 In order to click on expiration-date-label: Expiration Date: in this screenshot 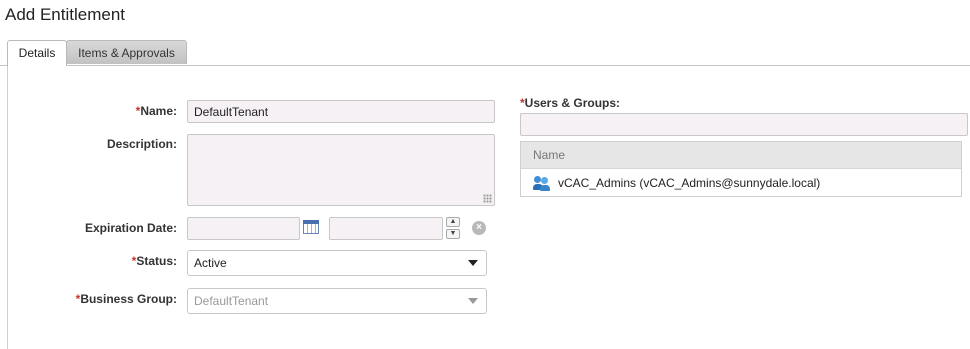, I will do `click(130, 228)`.